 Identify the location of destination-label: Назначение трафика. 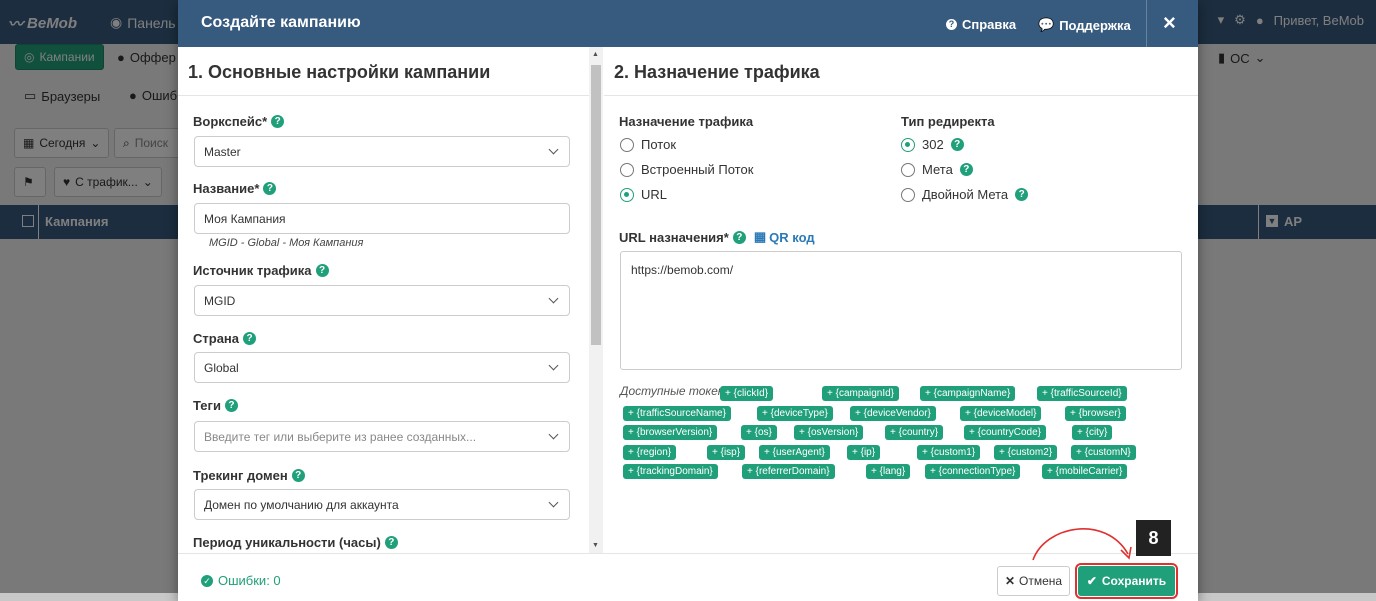
(686, 121).